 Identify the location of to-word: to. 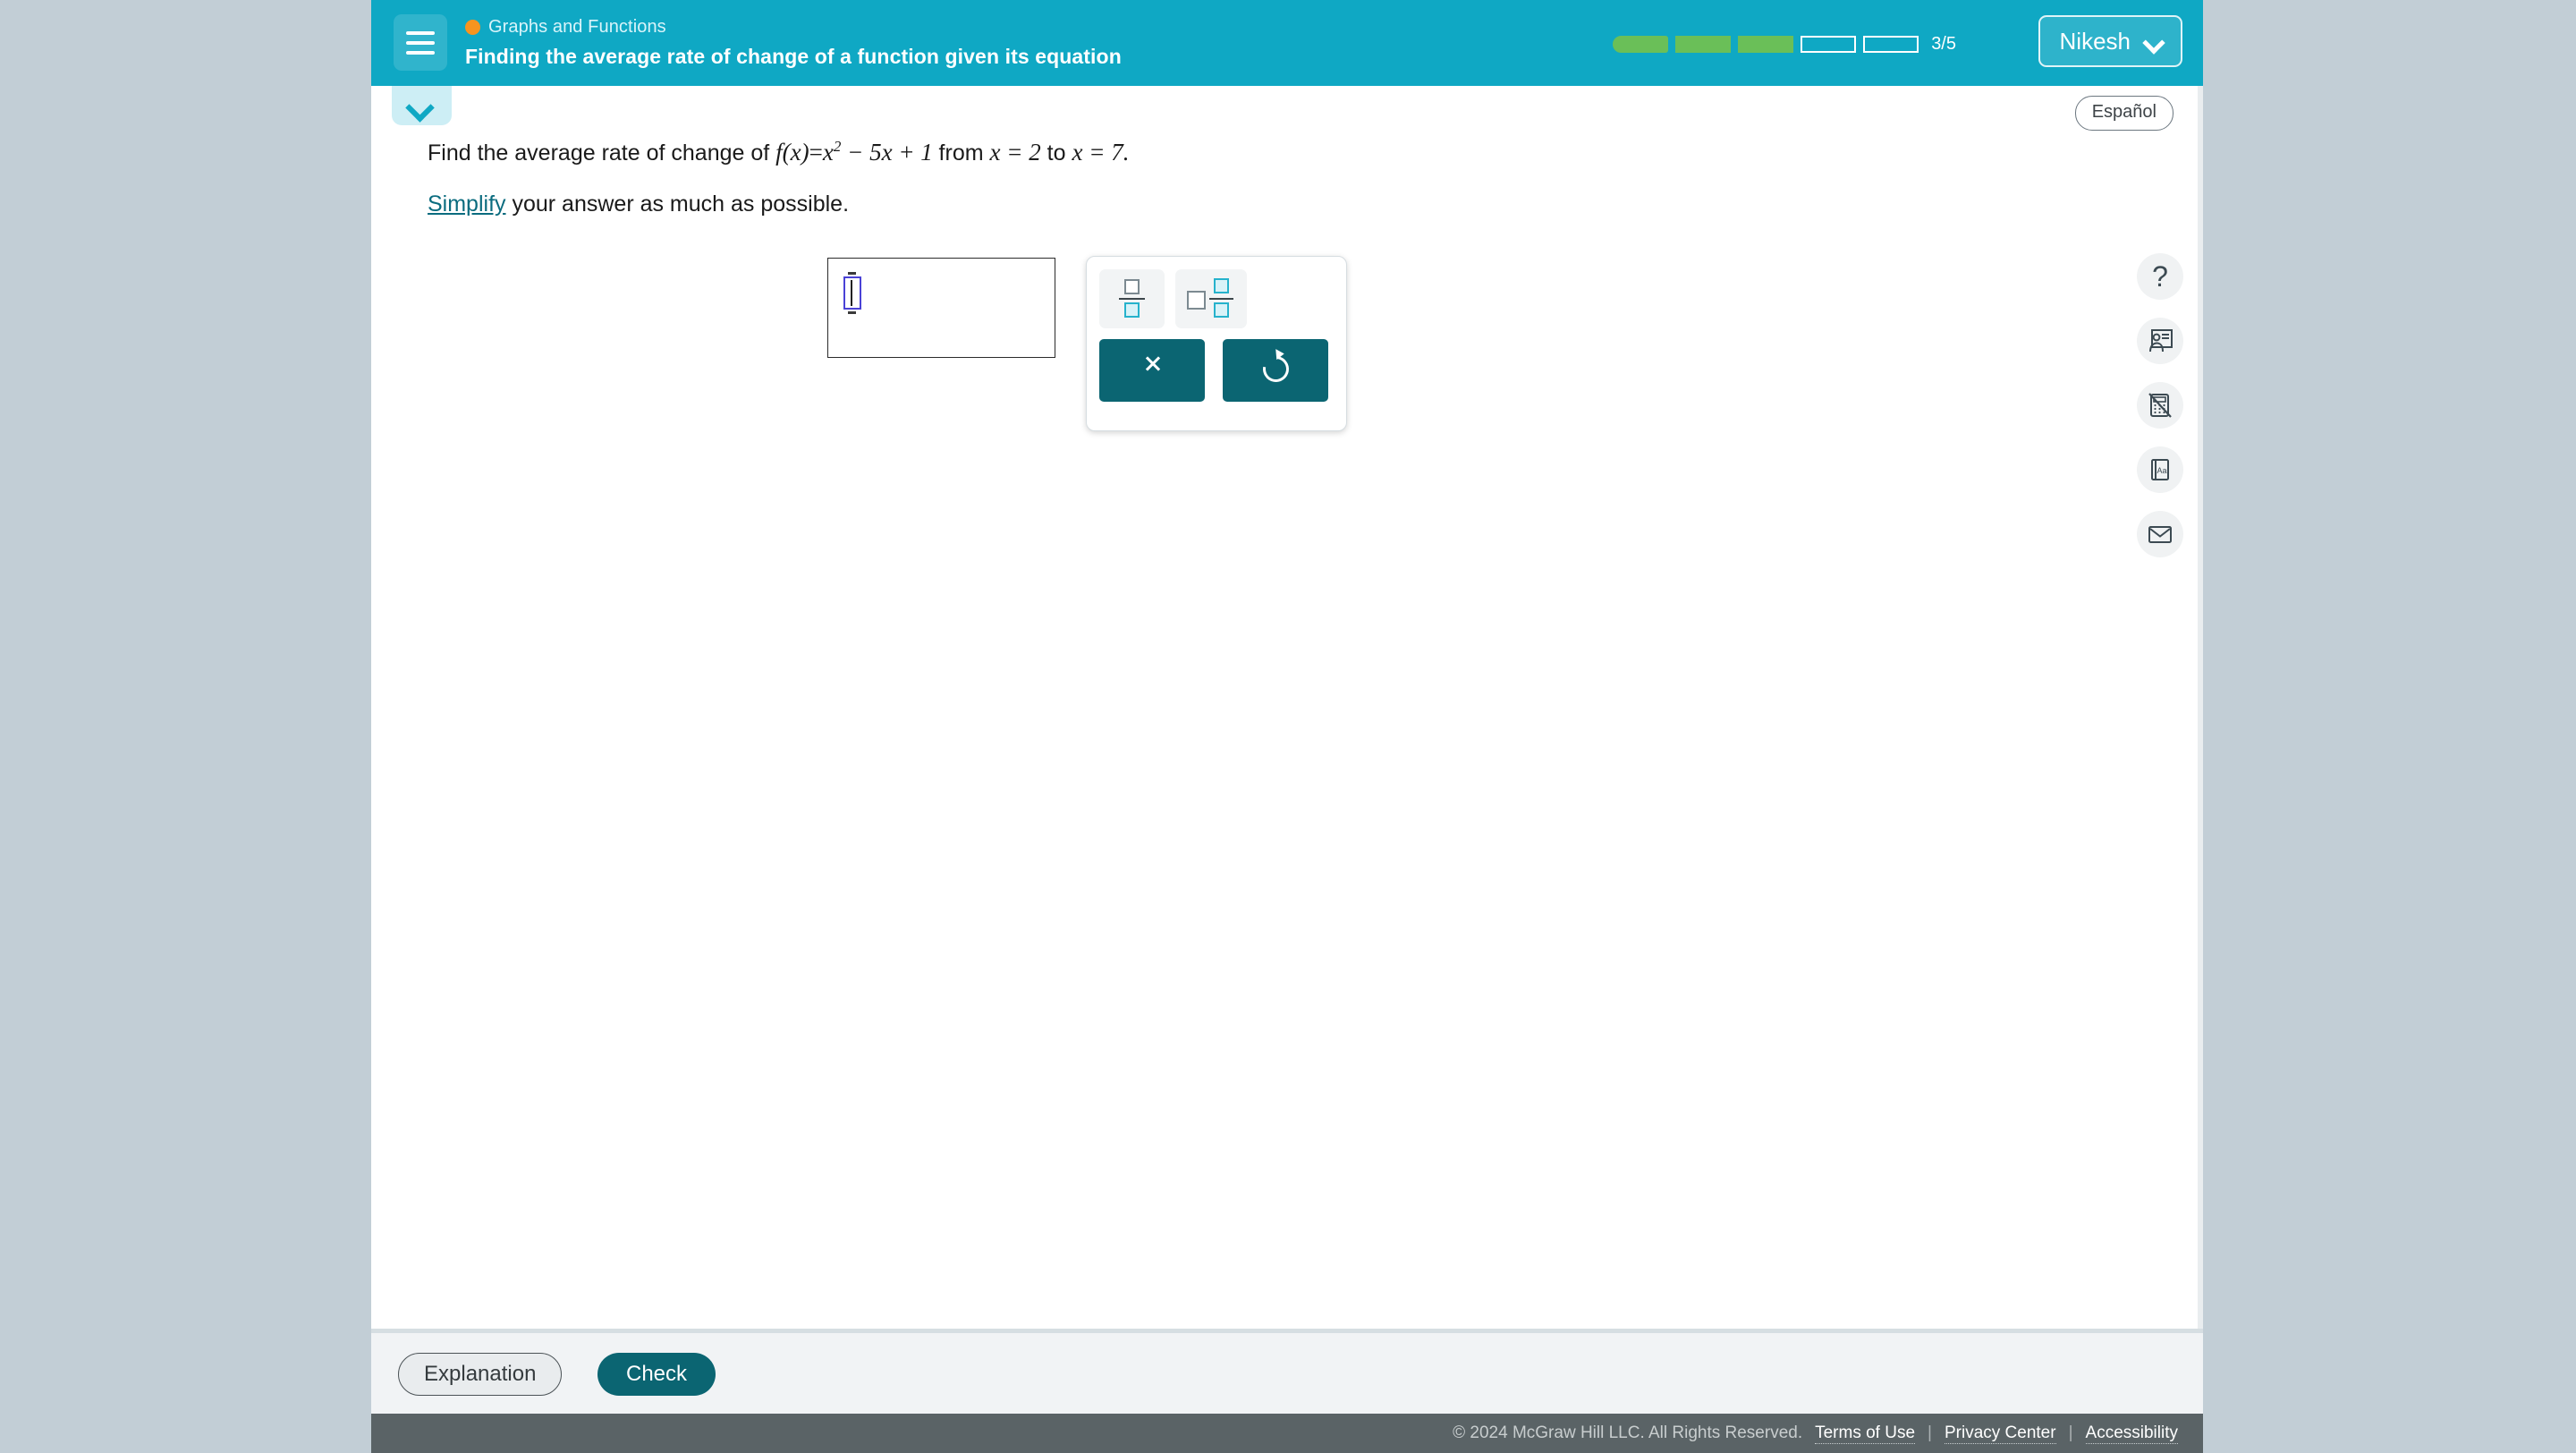
(1056, 153).